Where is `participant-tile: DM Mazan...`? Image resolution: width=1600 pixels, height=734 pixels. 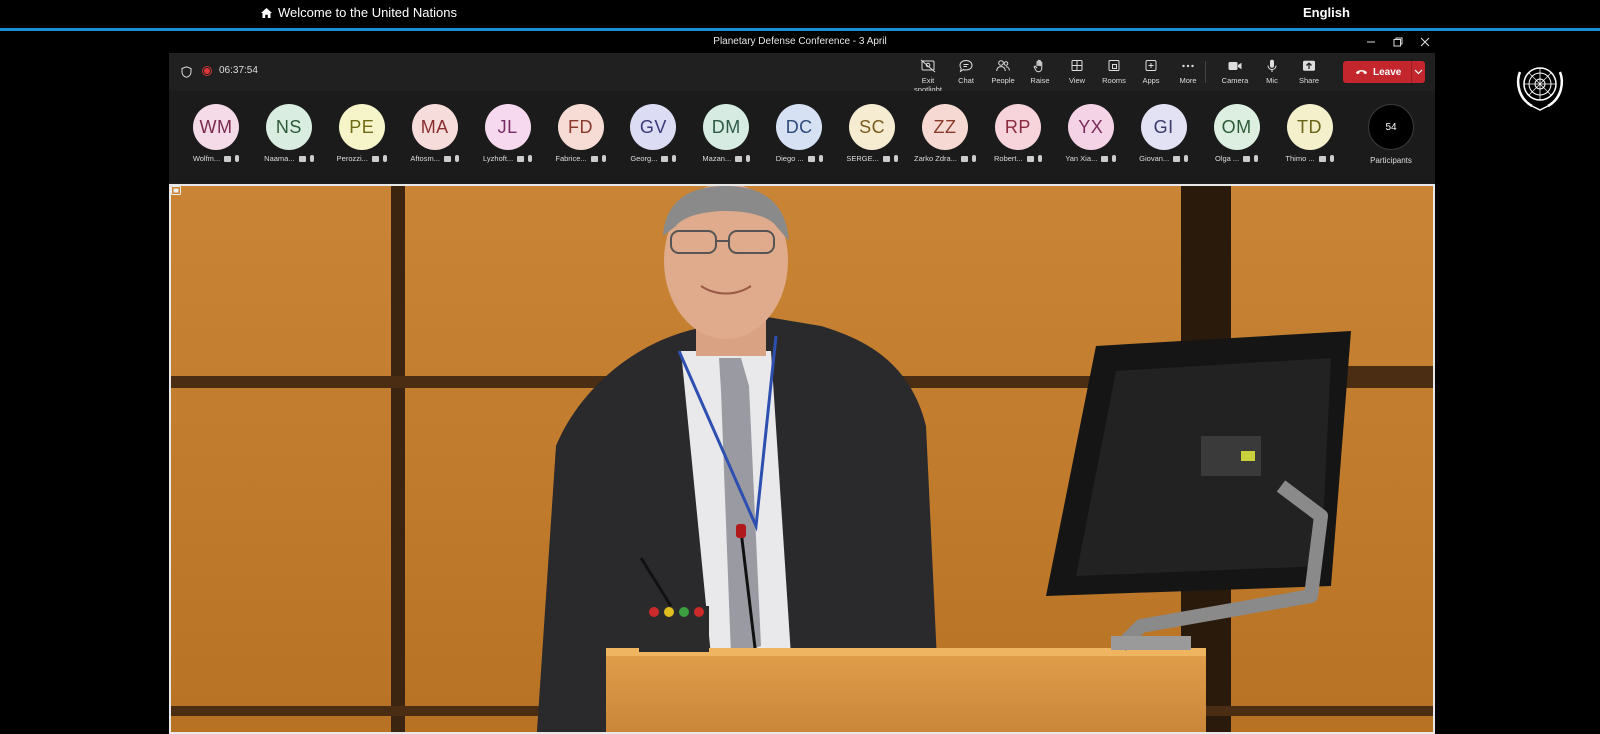 participant-tile: DM Mazan... is located at coordinates (726, 133).